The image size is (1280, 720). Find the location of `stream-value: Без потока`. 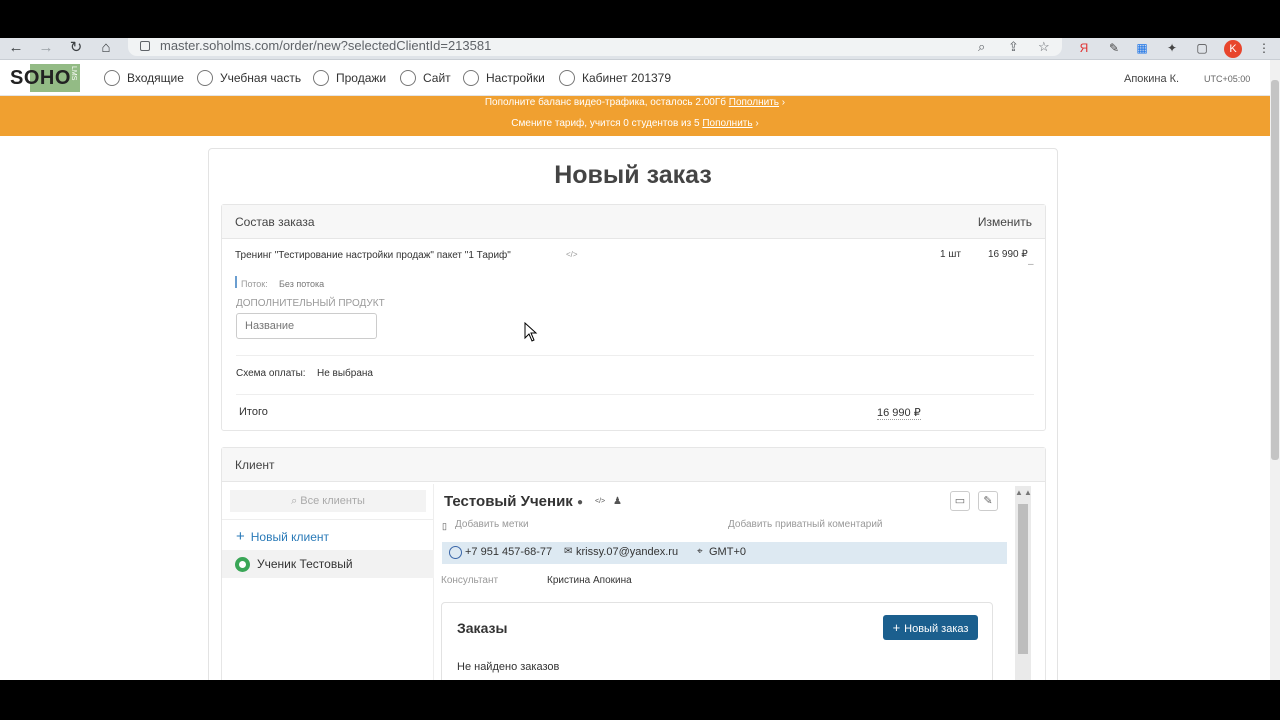

stream-value: Без потока is located at coordinates (302, 284).